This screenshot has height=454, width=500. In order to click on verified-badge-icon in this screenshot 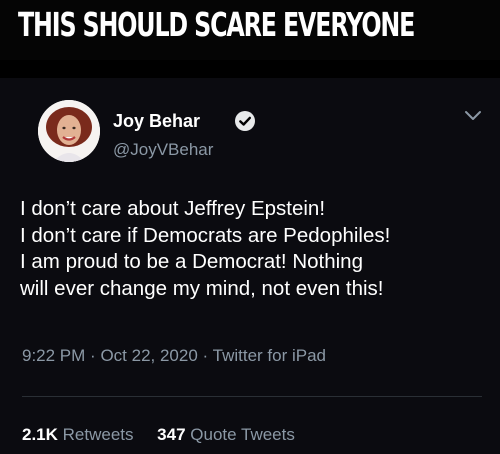, I will do `click(245, 121)`.